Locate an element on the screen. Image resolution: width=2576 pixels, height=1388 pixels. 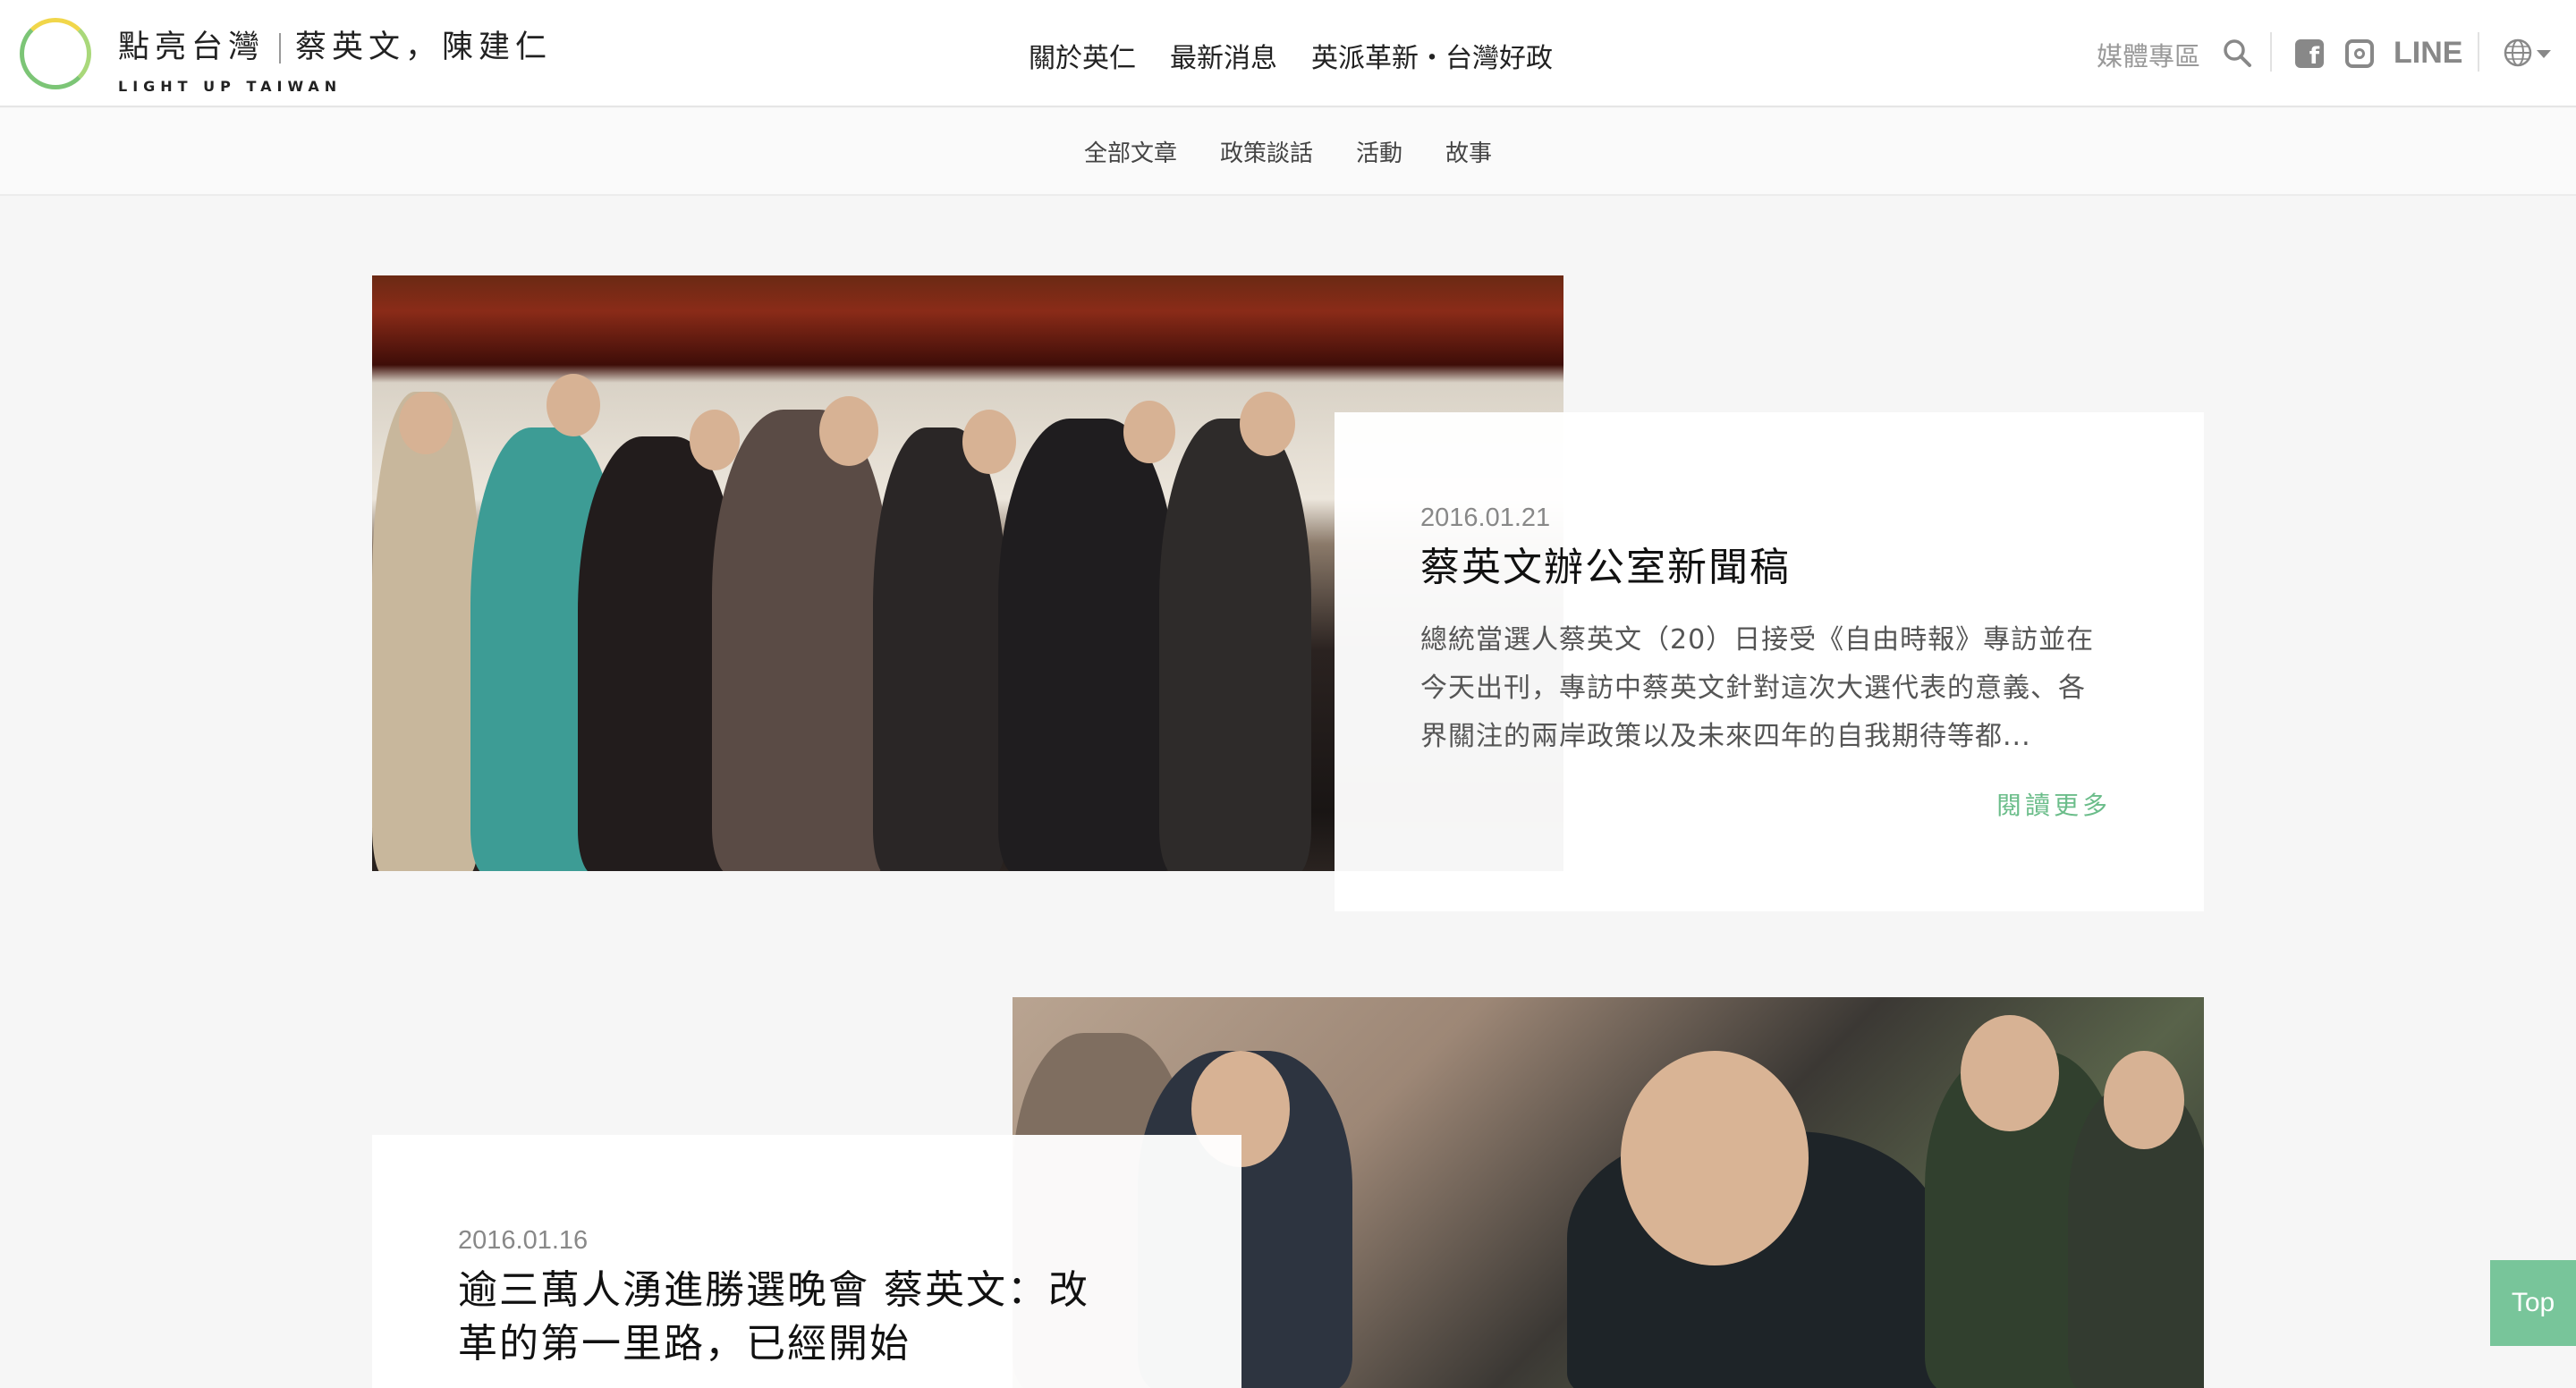
read-more-link: 閱讀更多 is located at coordinates (2053, 804).